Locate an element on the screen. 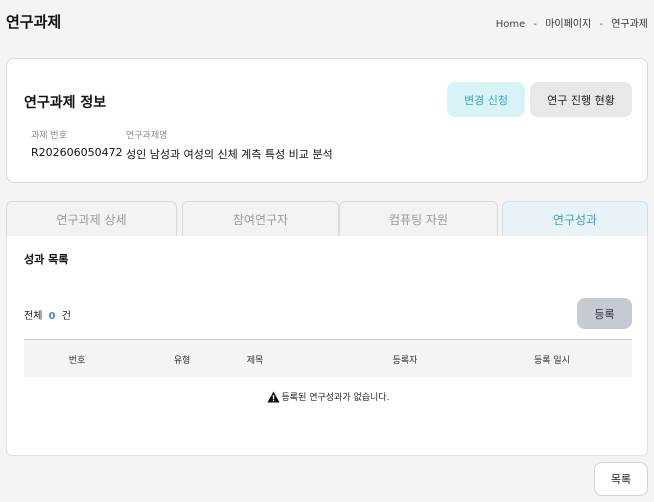 The image size is (654, 502). total-count: 전체 0 건 is located at coordinates (47, 314).